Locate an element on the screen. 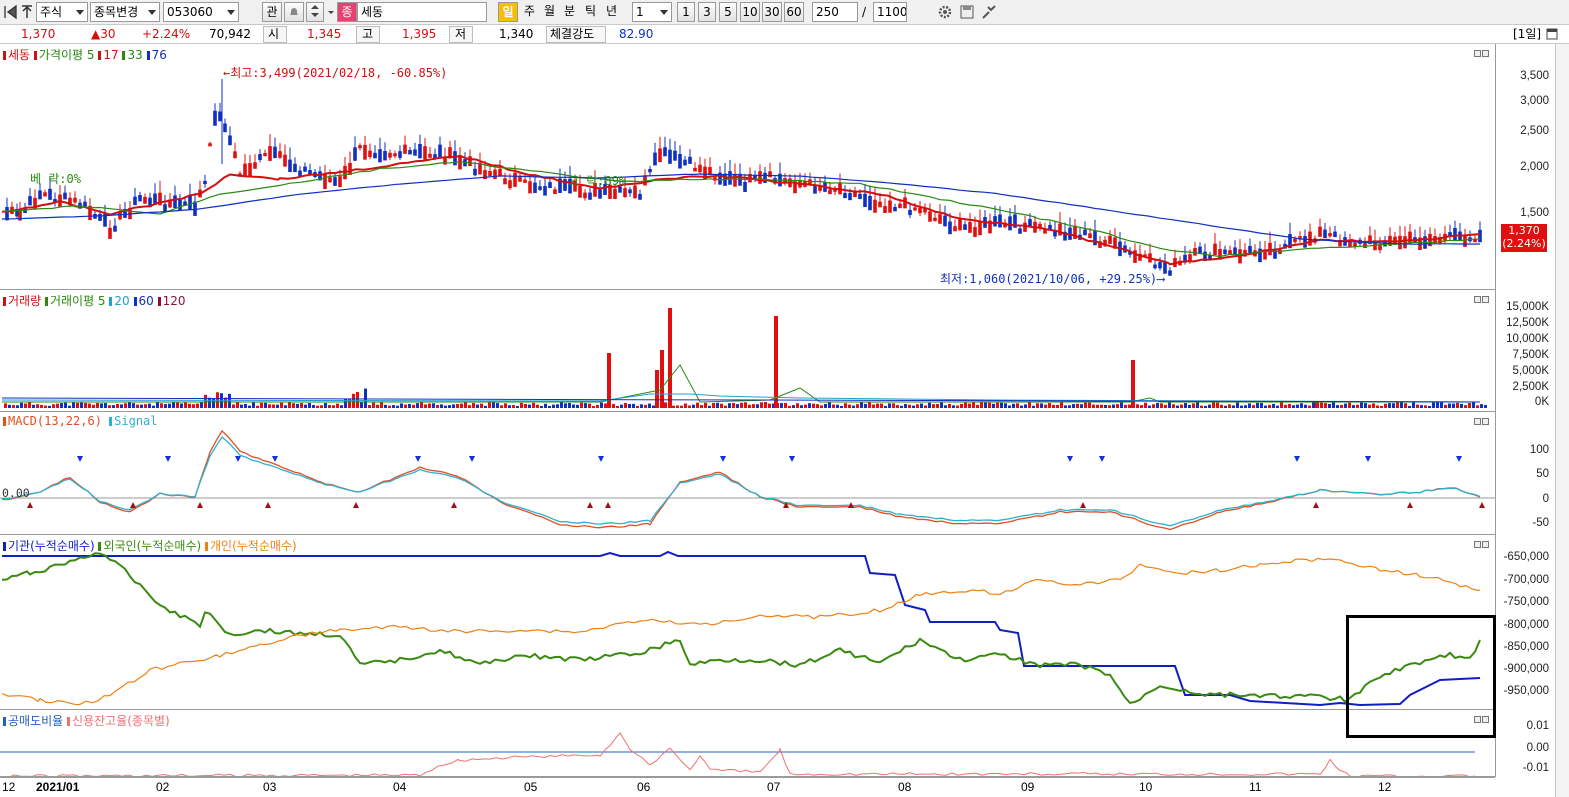 The image size is (1569, 797). settings-gear-icon is located at coordinates (945, 12).